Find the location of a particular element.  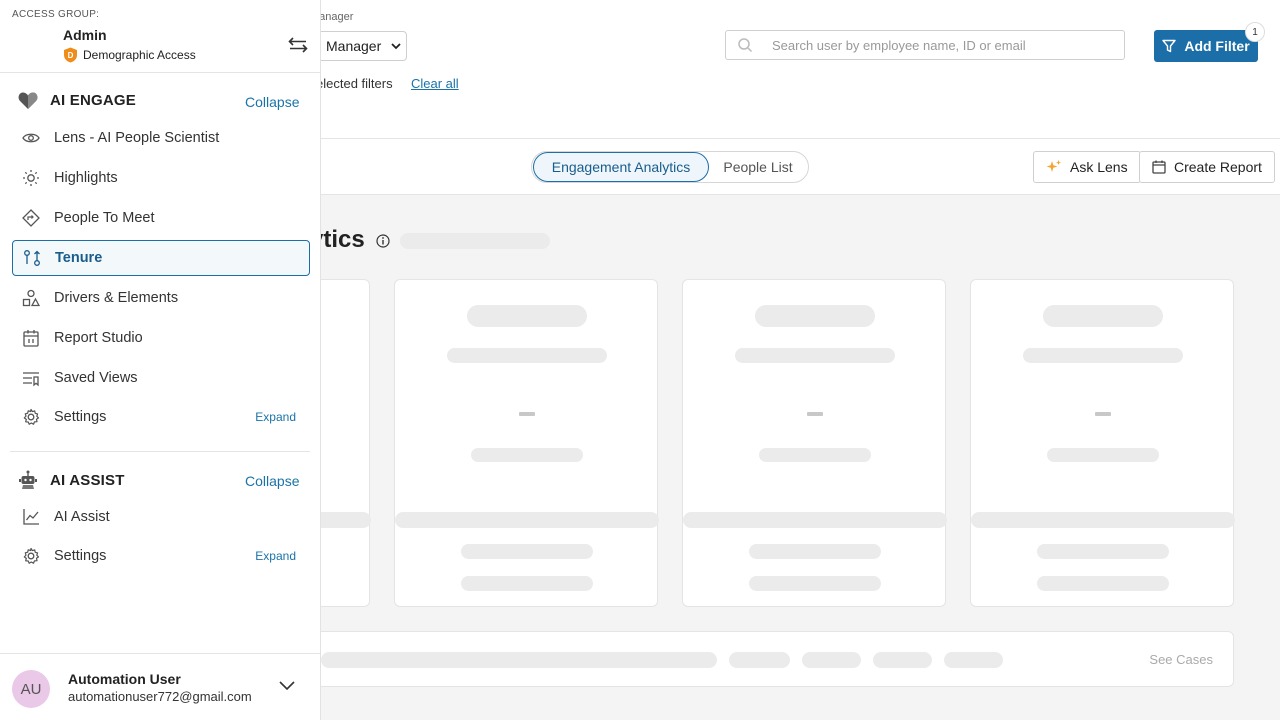

access-group-label: ACCESS GROUP: is located at coordinates (56, 14).